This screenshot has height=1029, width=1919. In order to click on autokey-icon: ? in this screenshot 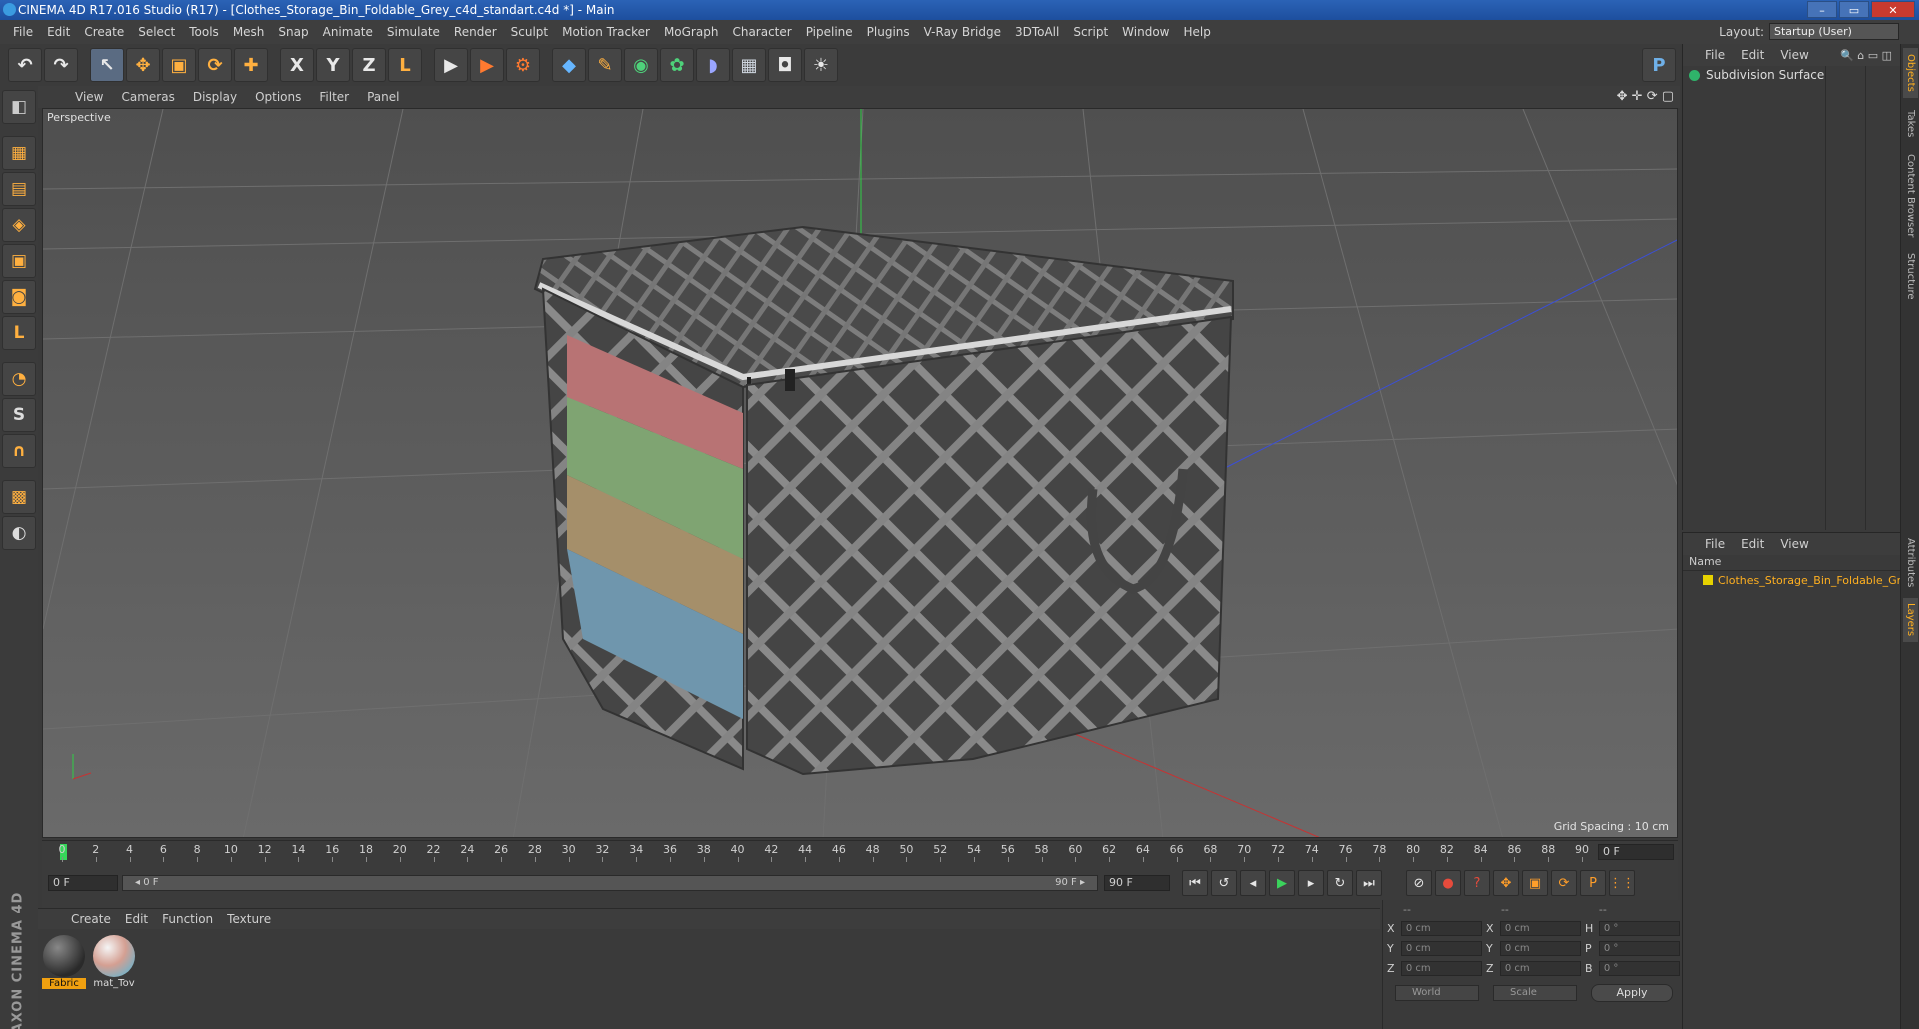, I will do `click(1477, 883)`.